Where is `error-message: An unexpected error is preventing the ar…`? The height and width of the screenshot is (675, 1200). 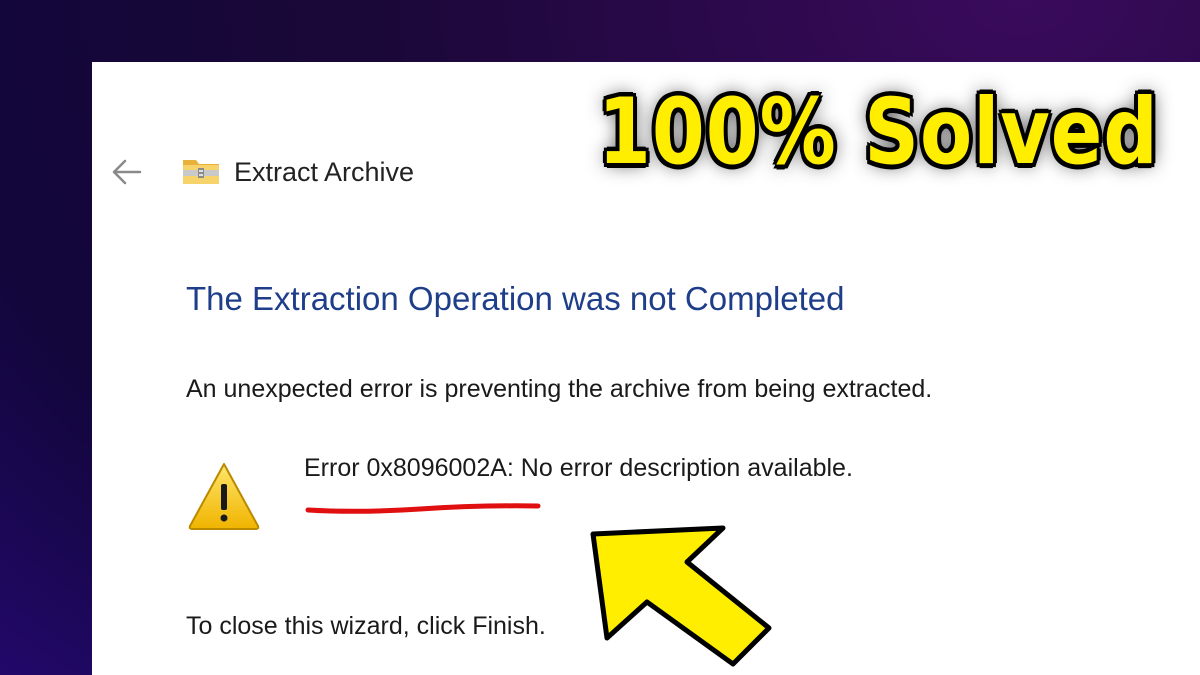 error-message: An unexpected error is preventing the ar… is located at coordinates (559, 389).